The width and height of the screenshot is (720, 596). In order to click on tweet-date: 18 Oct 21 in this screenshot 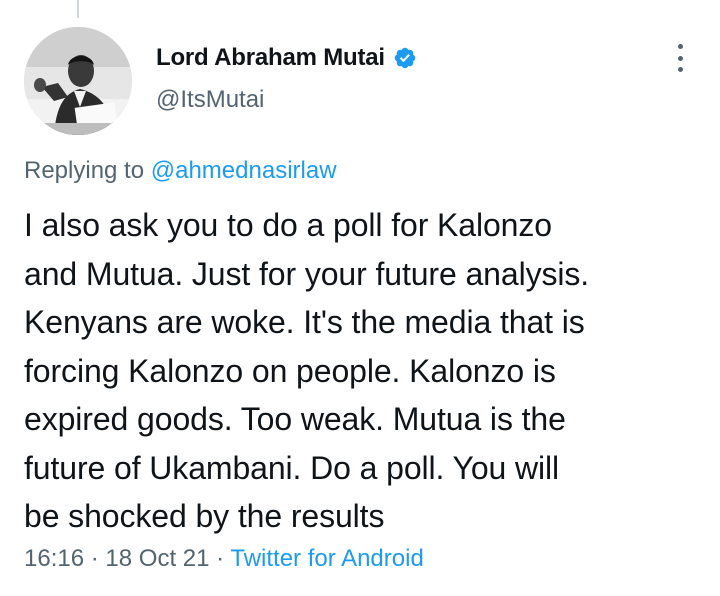, I will do `click(157, 558)`.